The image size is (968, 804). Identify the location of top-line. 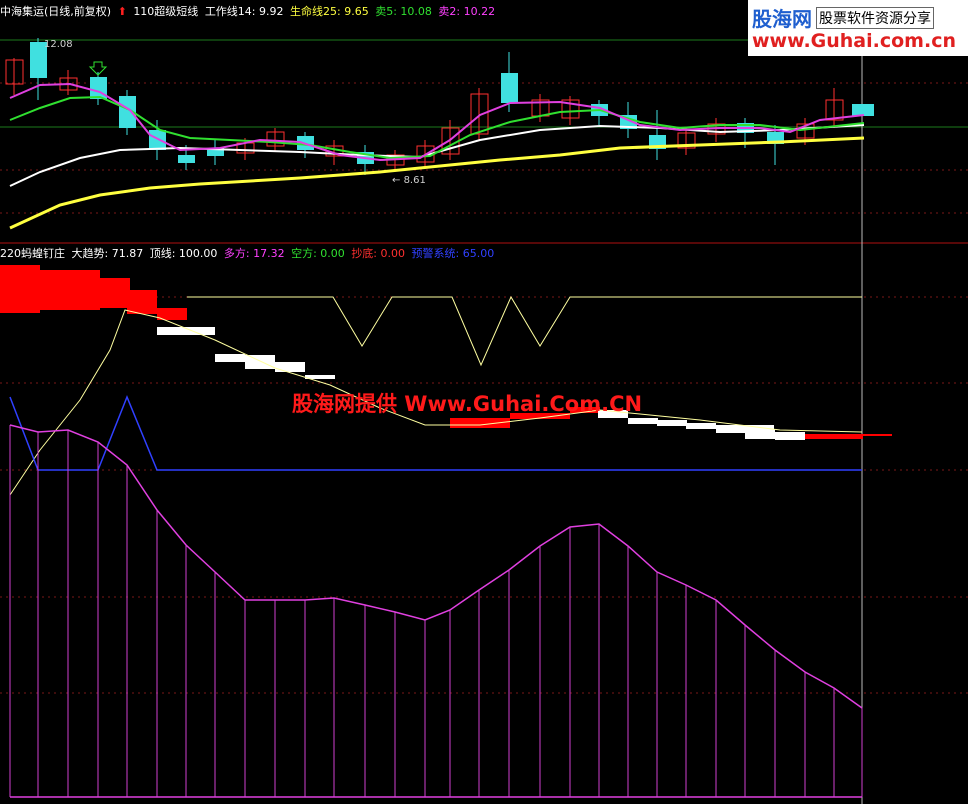
(524, 331).